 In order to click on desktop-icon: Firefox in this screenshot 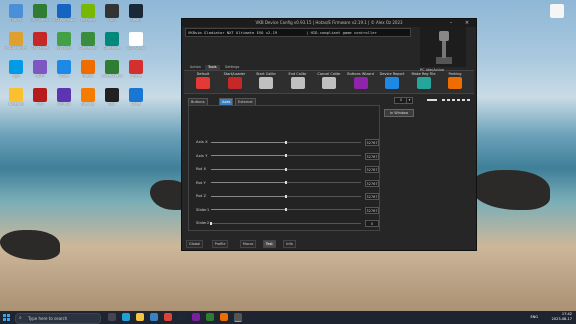, I will do `click(88, 72)`.